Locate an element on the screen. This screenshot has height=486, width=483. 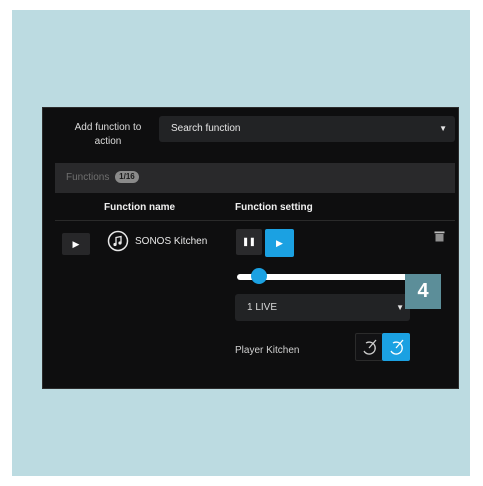
pause-icon: ❚❚ is located at coordinates (249, 241).